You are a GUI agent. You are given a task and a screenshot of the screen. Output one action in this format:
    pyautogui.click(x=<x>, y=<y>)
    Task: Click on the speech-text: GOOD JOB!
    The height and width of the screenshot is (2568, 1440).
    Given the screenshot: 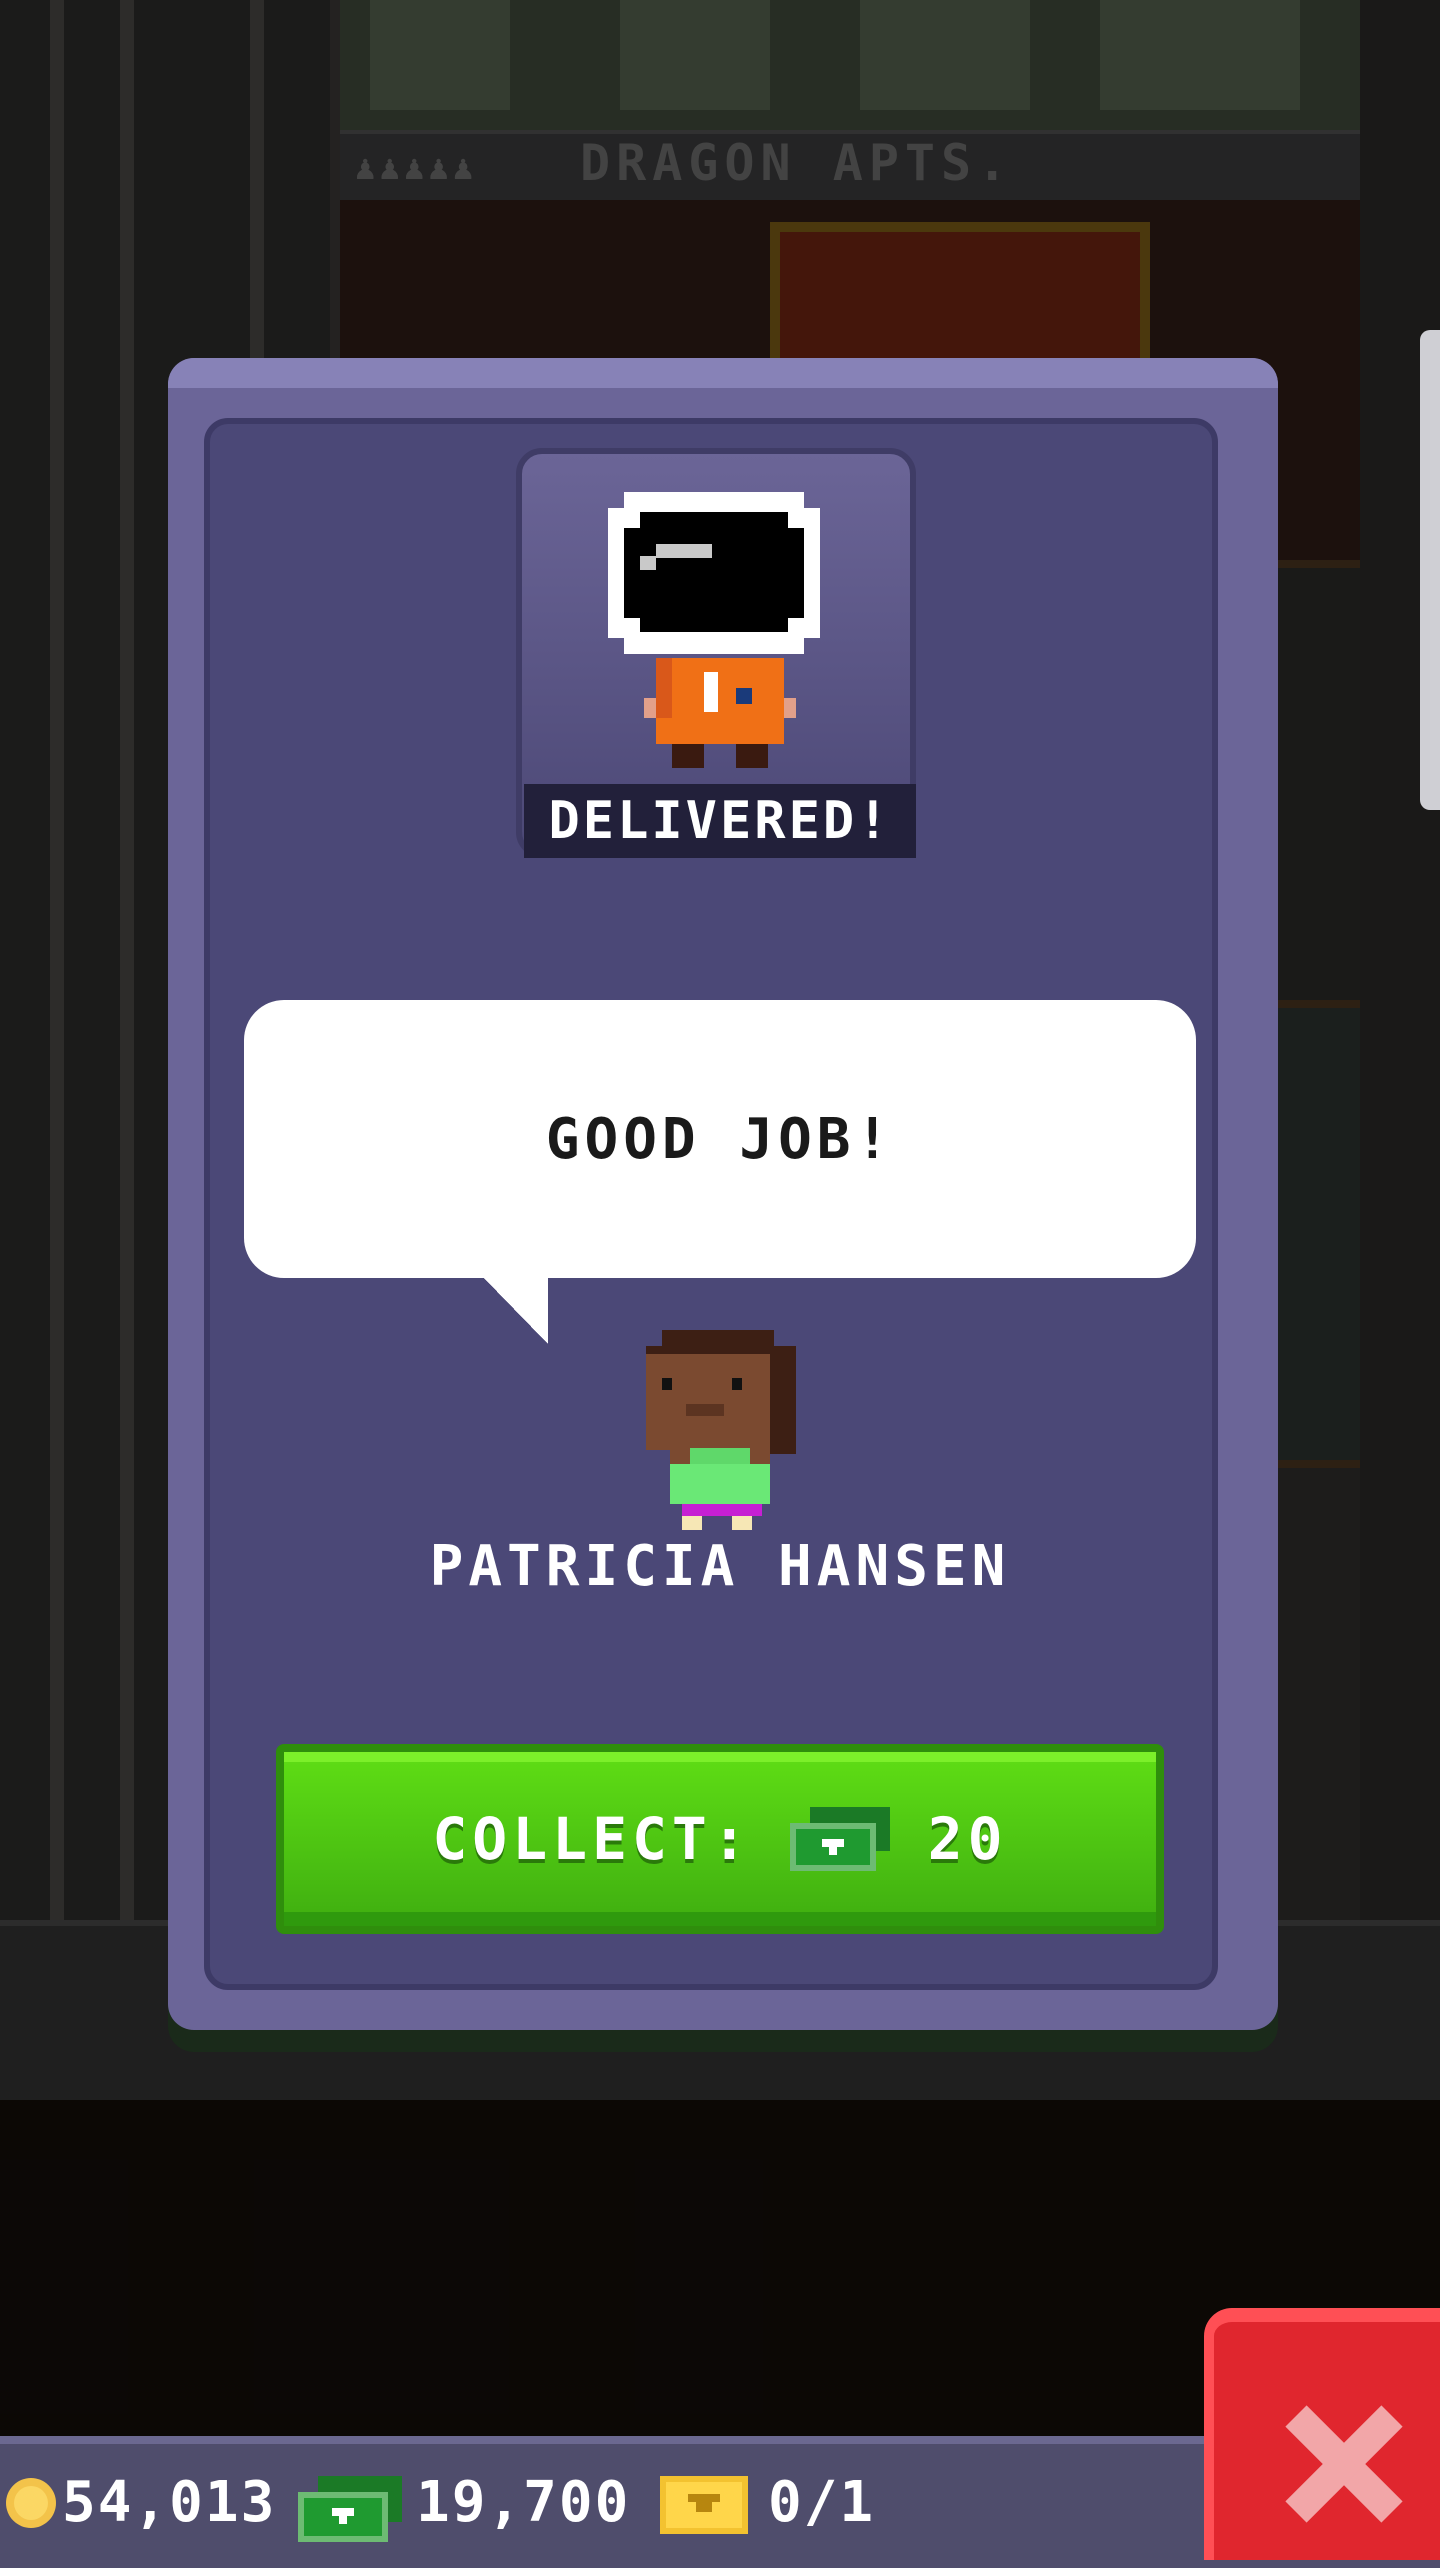 What is the action you would take?
    pyautogui.click(x=720, y=1139)
    